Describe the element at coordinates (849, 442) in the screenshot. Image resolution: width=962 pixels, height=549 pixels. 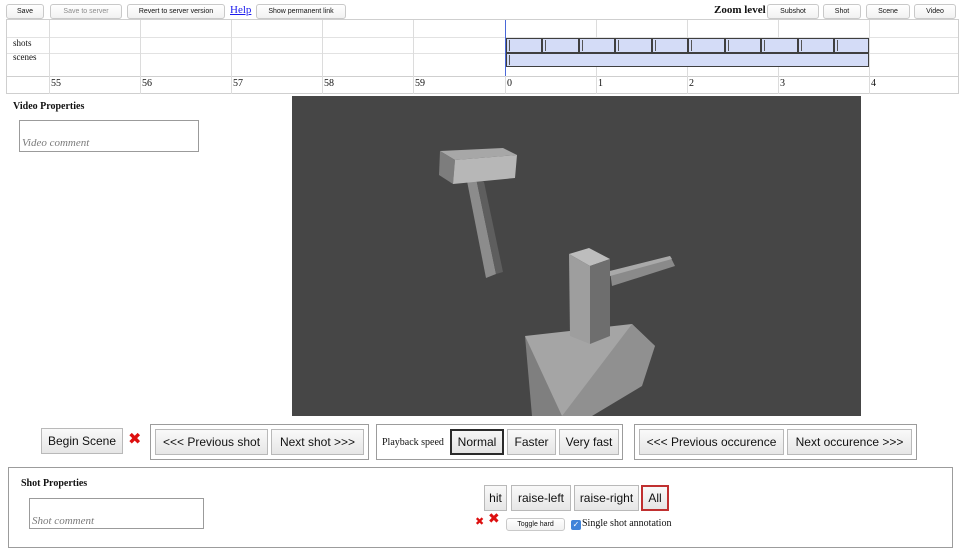
I see `next-occurence-button: Next occurence >>>` at that location.